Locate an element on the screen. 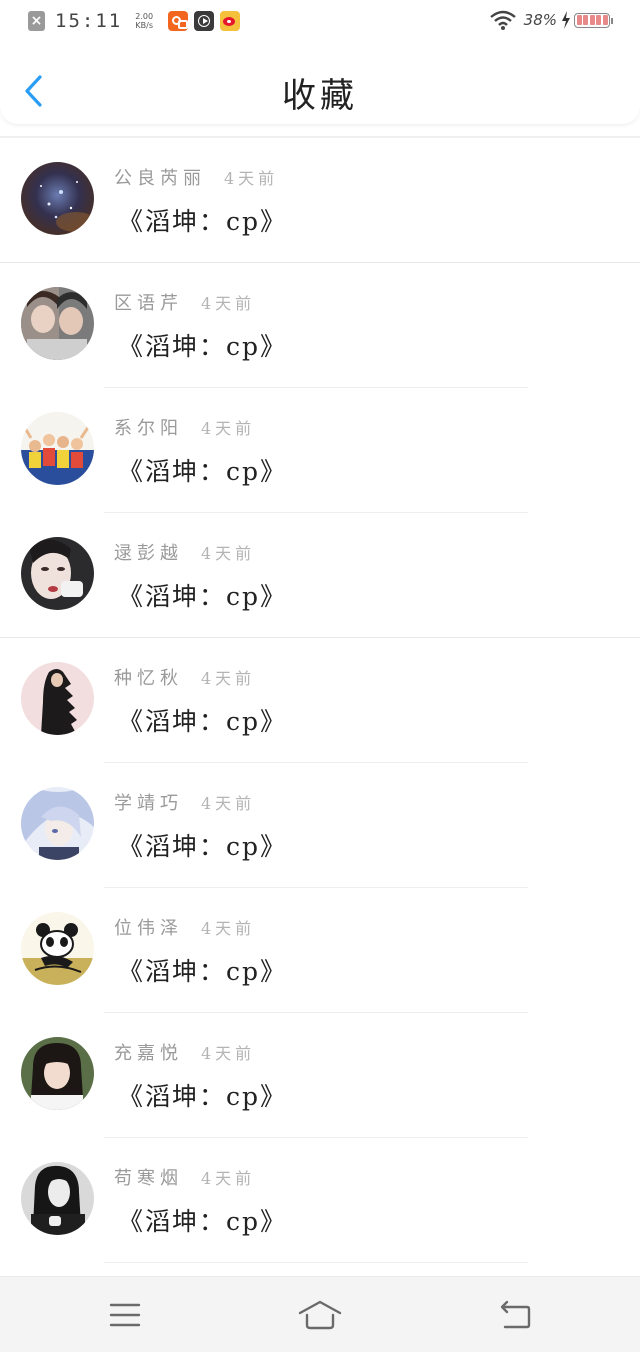  menu-icon is located at coordinates (125, 1315).